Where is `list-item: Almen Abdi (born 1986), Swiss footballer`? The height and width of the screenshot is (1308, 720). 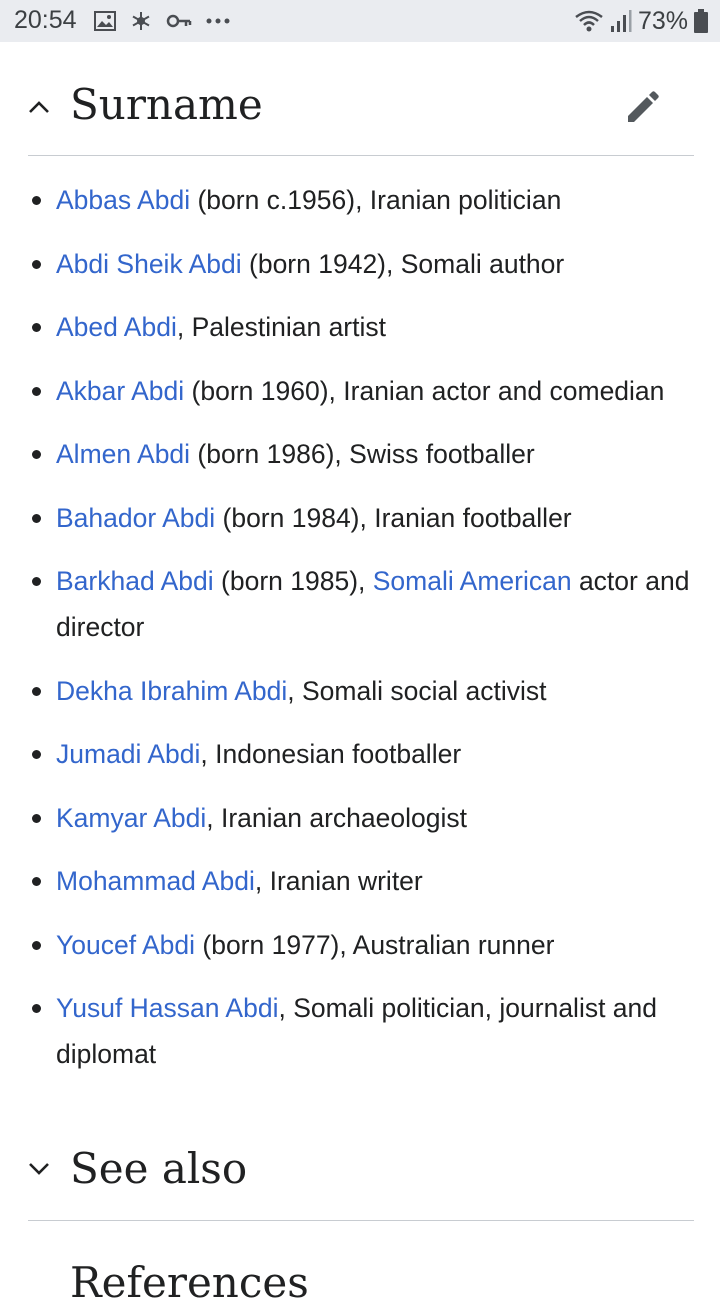 list-item: Almen Abdi (born 1986), Swiss footballer is located at coordinates (361, 454).